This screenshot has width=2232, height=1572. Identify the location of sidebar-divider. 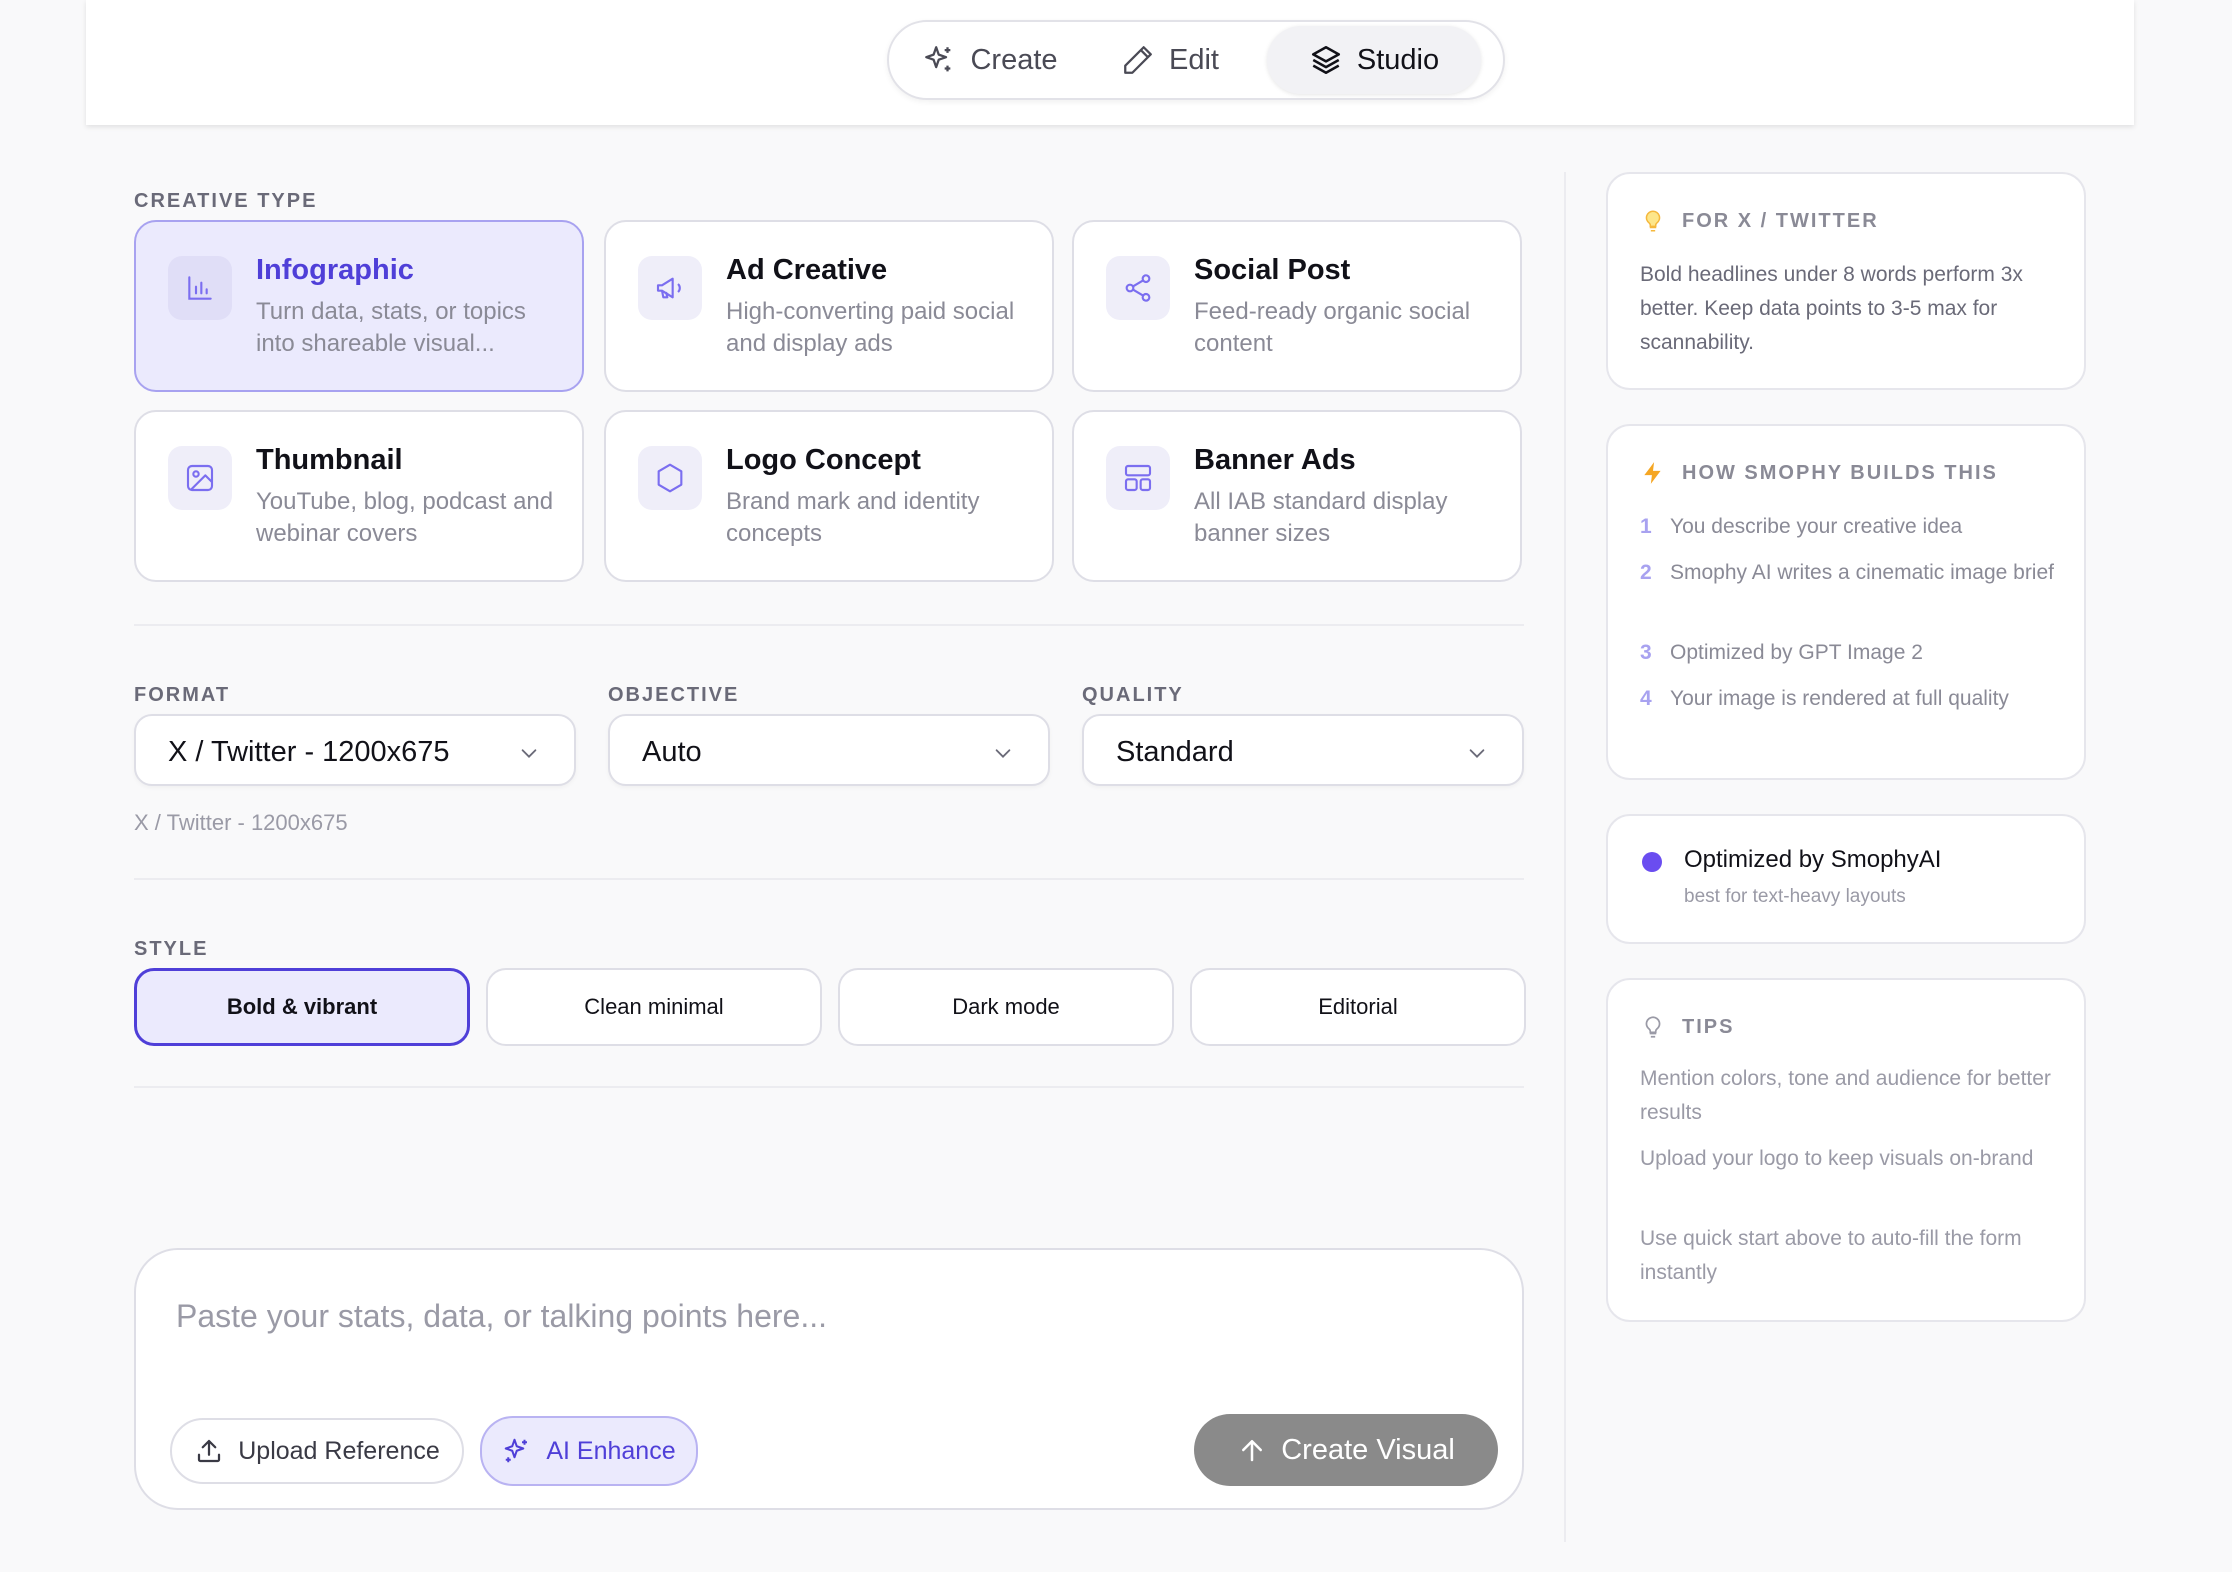
(1565, 857).